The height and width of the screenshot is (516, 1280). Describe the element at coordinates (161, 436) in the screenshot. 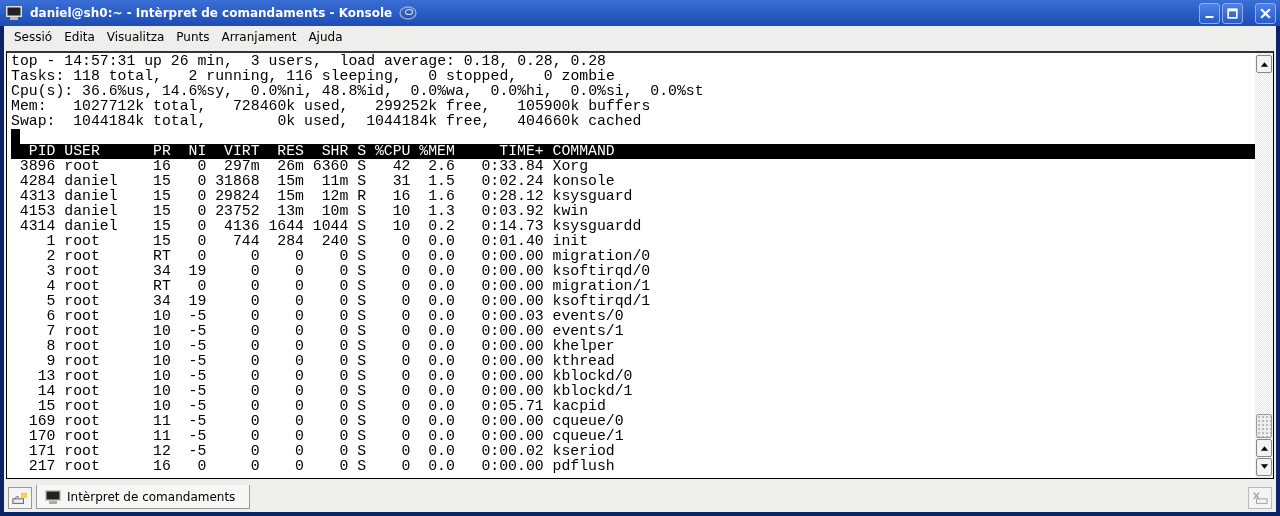

I see `table-cell-text: 11` at that location.